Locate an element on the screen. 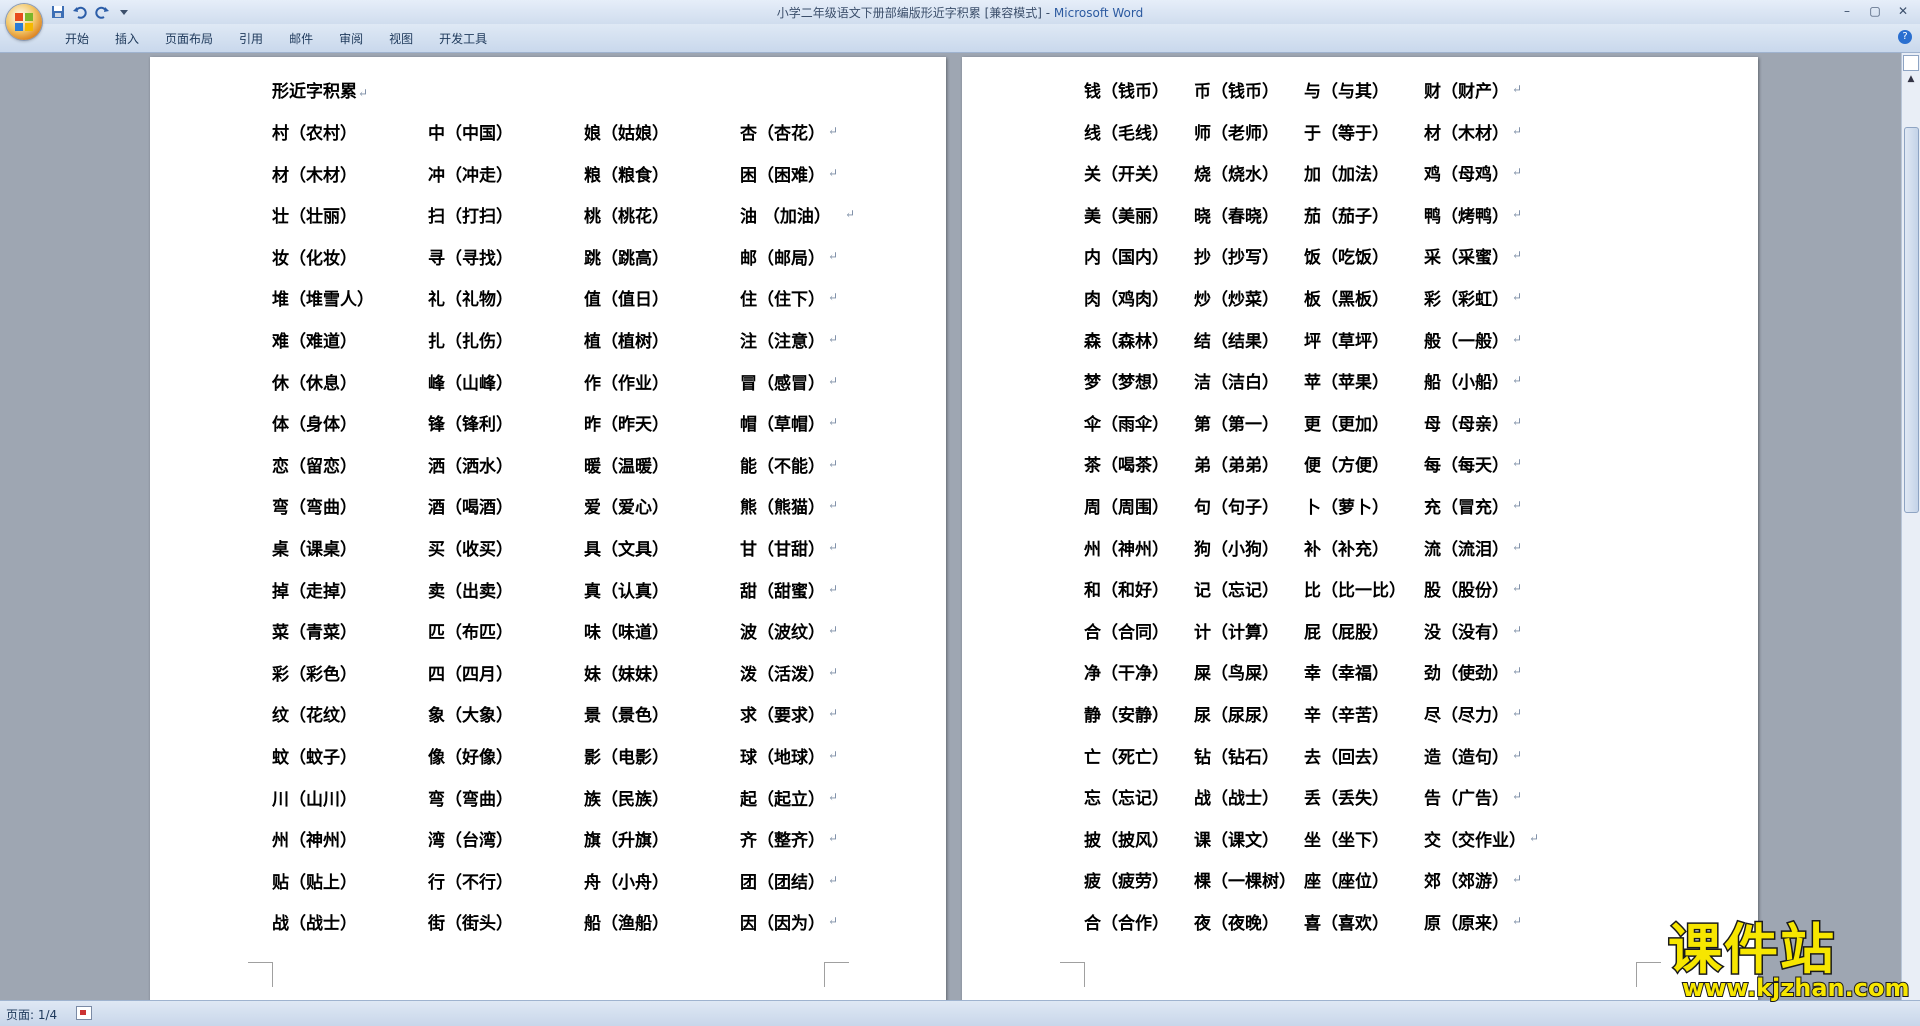  word-entry: 粮（粮食） is located at coordinates (626, 175).